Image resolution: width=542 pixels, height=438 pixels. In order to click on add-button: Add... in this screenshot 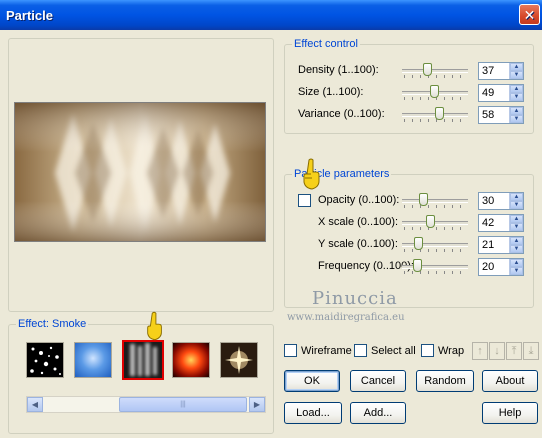, I will do `click(378, 413)`.